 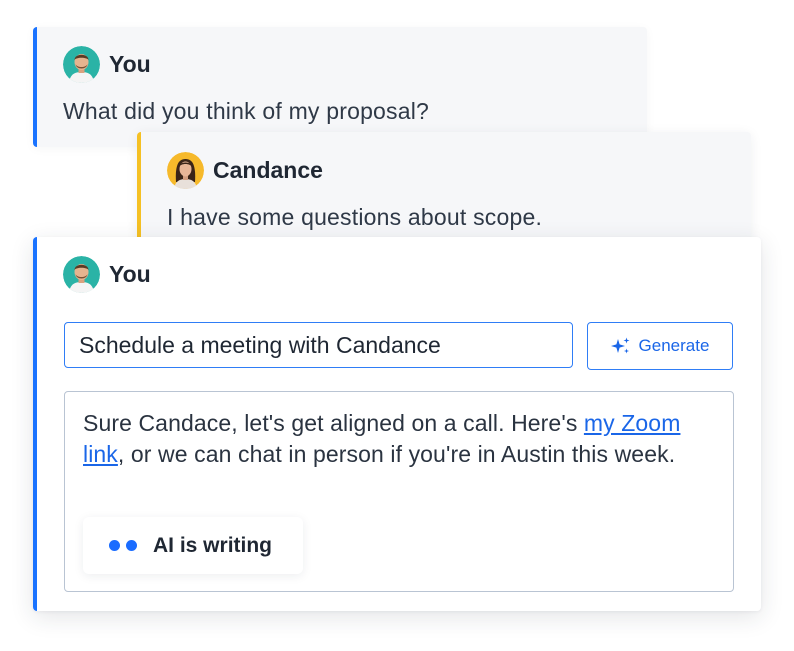 I want to click on message-text: I have some questions about scope., so click(x=355, y=217).